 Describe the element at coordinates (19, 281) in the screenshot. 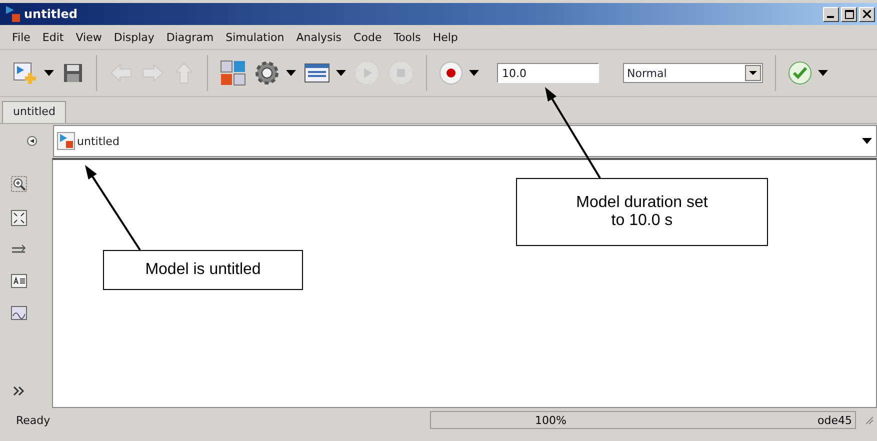

I see `annotation-icon` at that location.